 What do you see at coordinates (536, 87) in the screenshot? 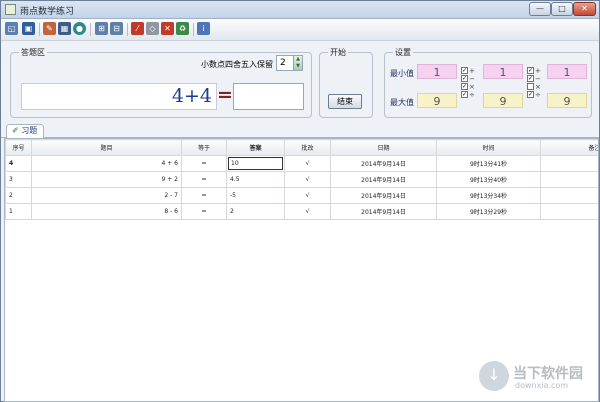
I see `operator-option: ×` at bounding box center [536, 87].